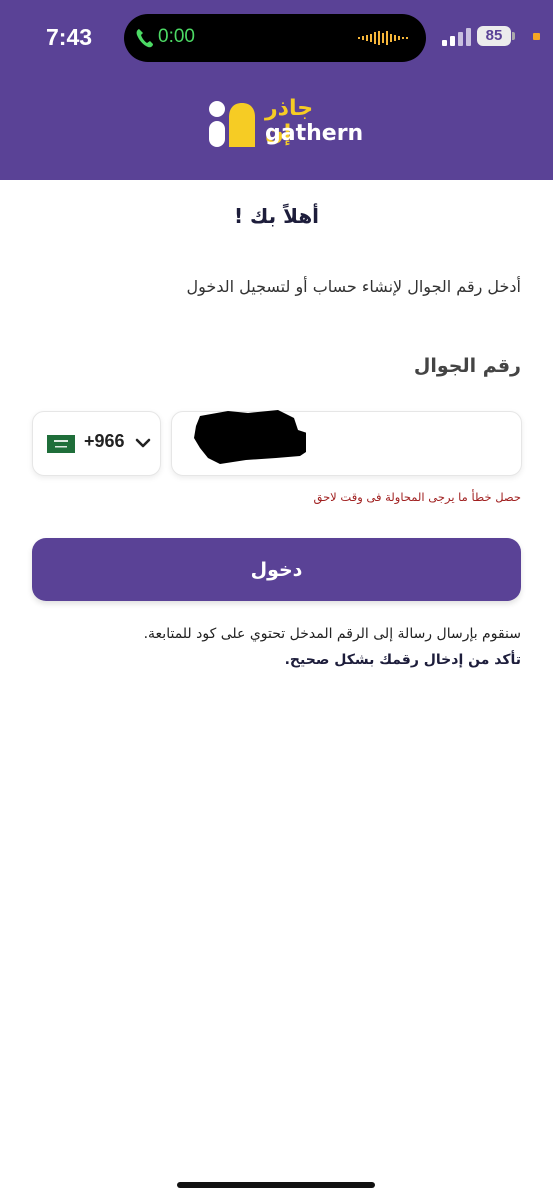 Image resolution: width=553 pixels, height=1200 pixels. Describe the element at coordinates (143, 443) in the screenshot. I see `chevron-down-icon` at that location.